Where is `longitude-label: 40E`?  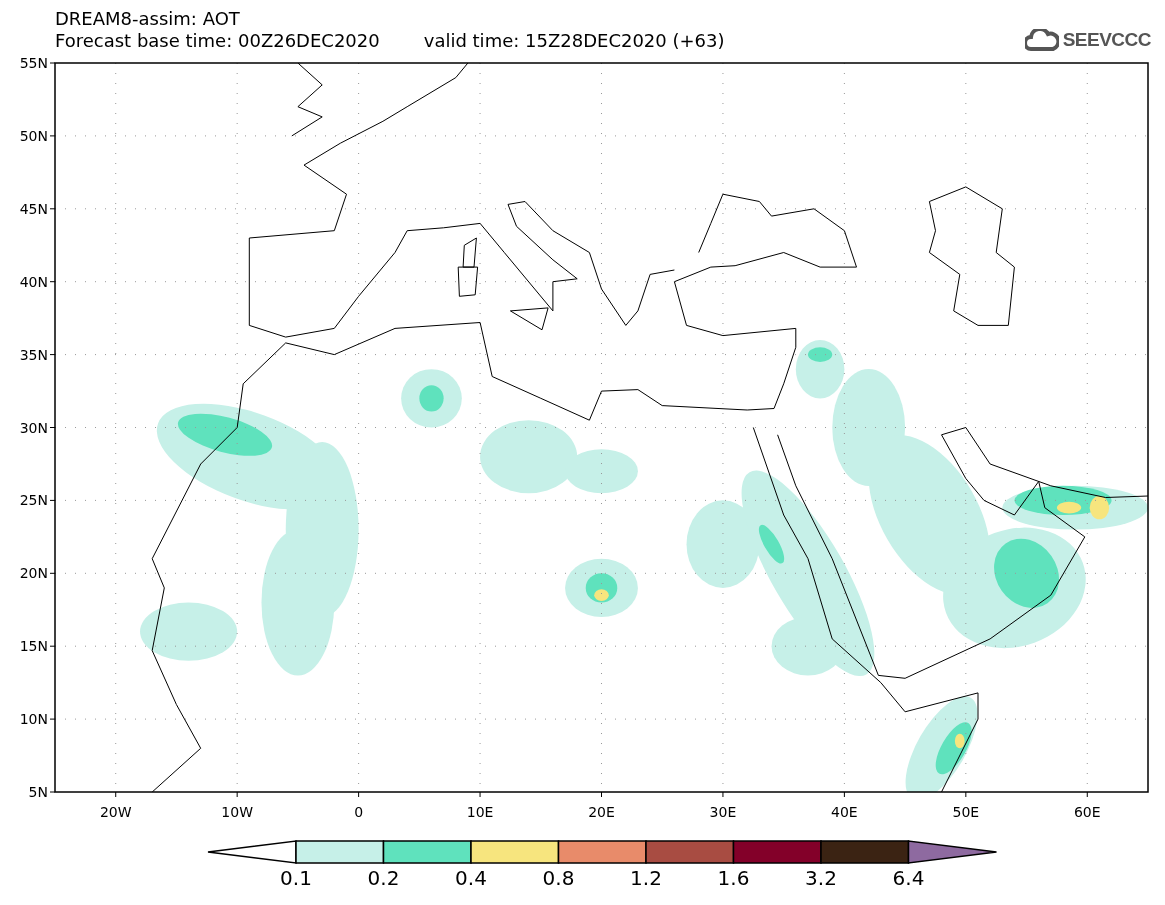
longitude-label: 40E is located at coordinates (844, 812).